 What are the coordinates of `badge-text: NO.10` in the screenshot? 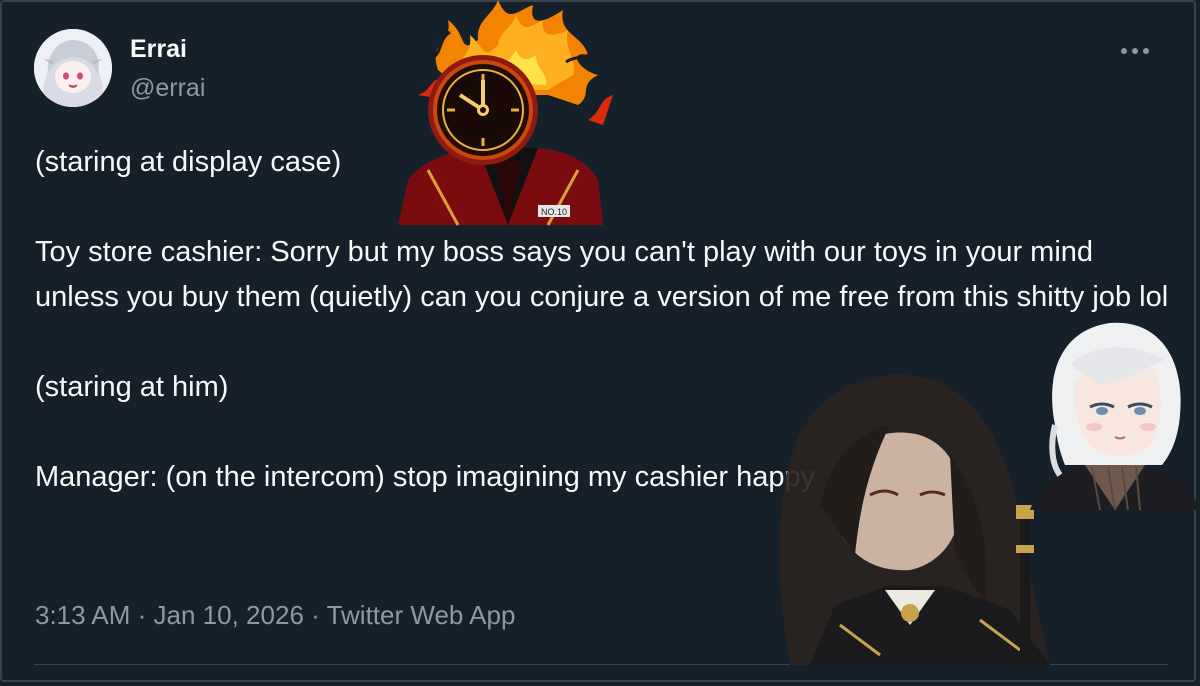 It's located at (554, 212).